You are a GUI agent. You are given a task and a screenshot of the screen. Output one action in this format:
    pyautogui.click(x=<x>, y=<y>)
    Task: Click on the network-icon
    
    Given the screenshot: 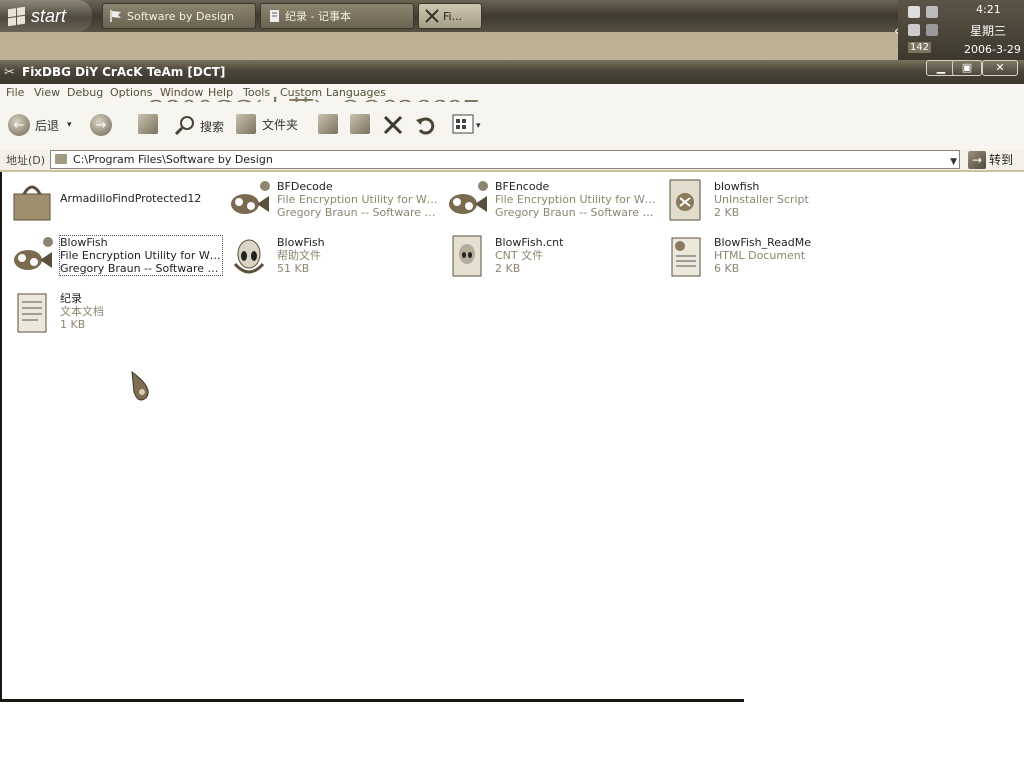 What is the action you would take?
    pyautogui.click(x=914, y=12)
    